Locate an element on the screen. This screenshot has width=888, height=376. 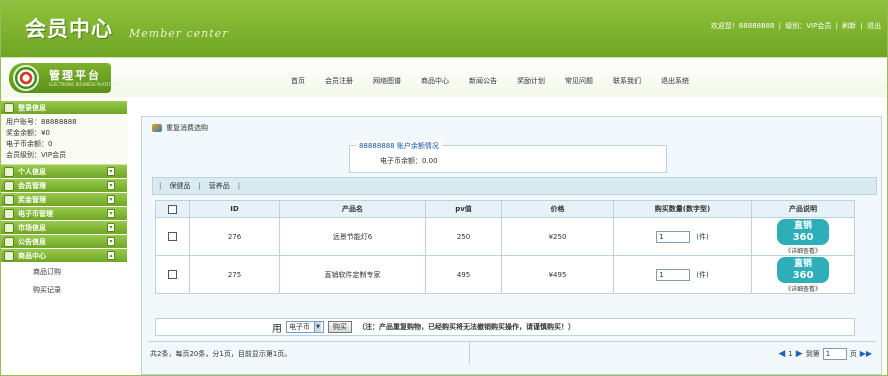
cell-desc: 直销 360 《详细查看》 is located at coordinates (803, 274).